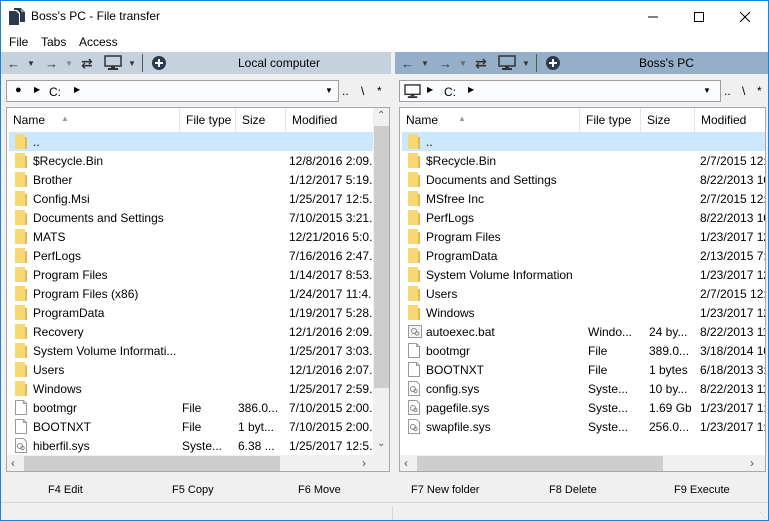 This screenshot has width=769, height=521. I want to click on file-list-row: Program Files 1/23/2017 12, so click(583, 236).